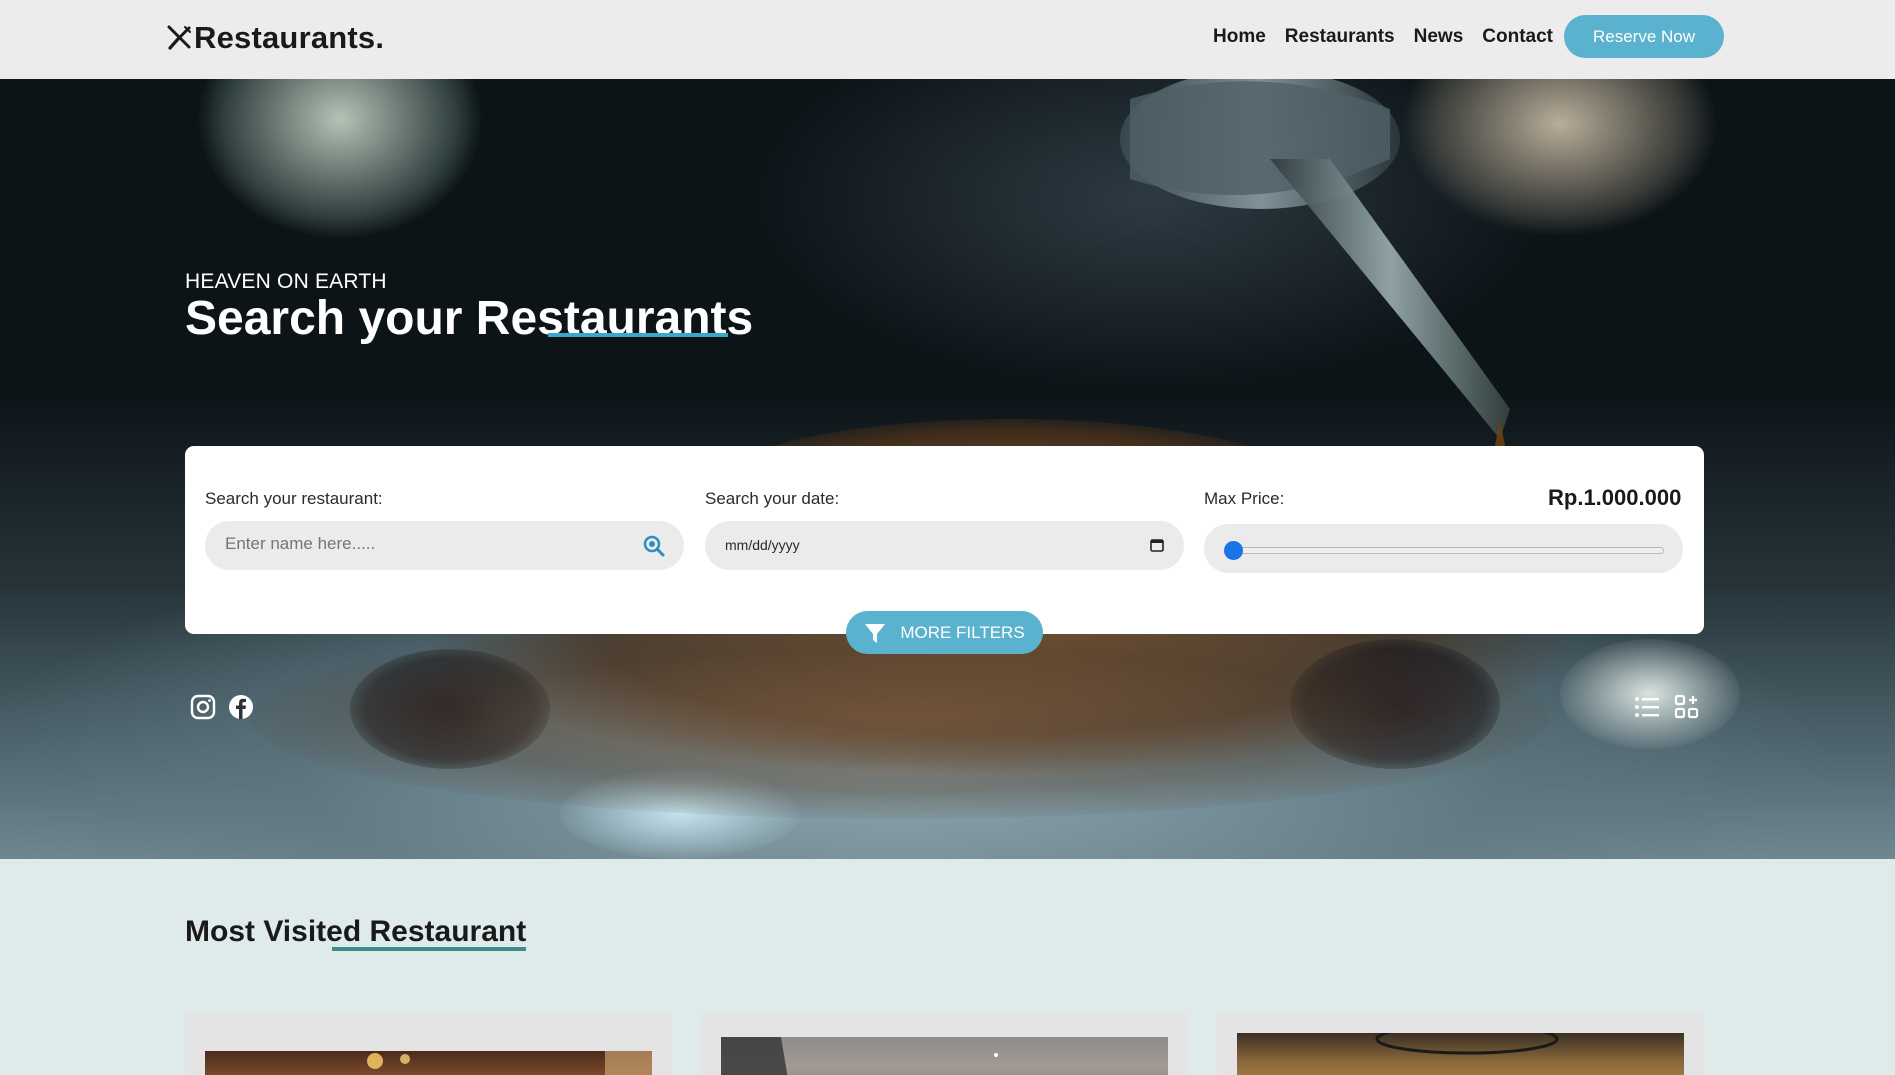 The height and width of the screenshot is (1075, 1895). I want to click on list-view-icon, so click(1647, 707).